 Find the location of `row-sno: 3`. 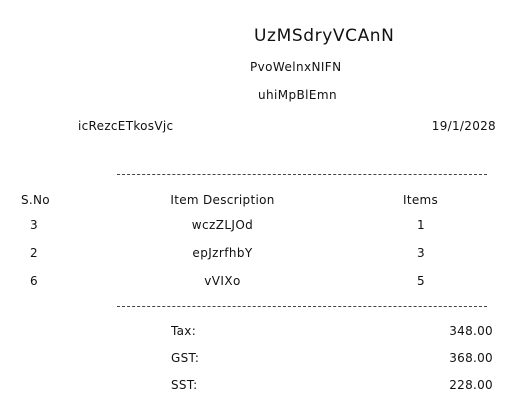

row-sno: 3 is located at coordinates (34, 225).